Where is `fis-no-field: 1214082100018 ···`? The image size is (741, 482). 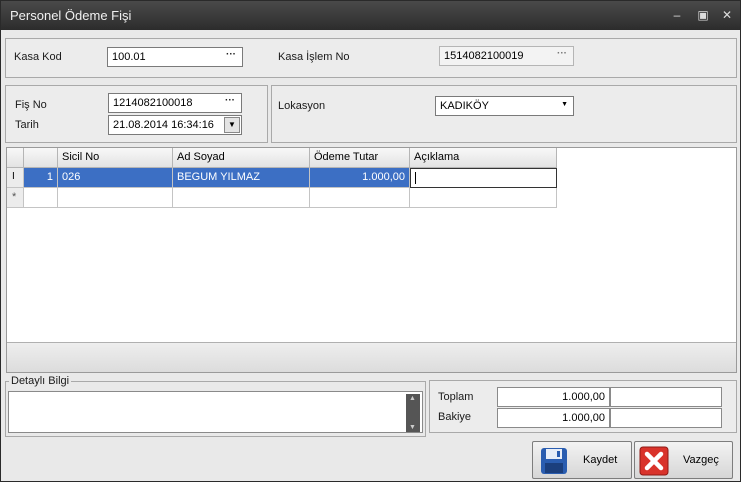
fis-no-field: 1214082100018 ··· is located at coordinates (175, 103).